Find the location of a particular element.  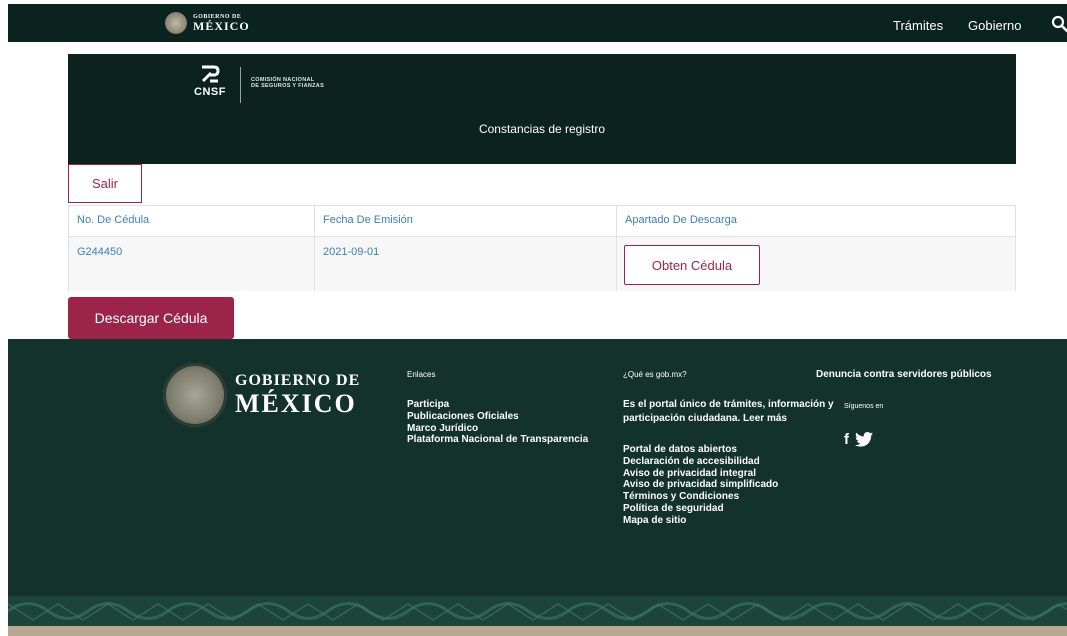

footer-link: Aviso de privacidad simplificado is located at coordinates (700, 485).